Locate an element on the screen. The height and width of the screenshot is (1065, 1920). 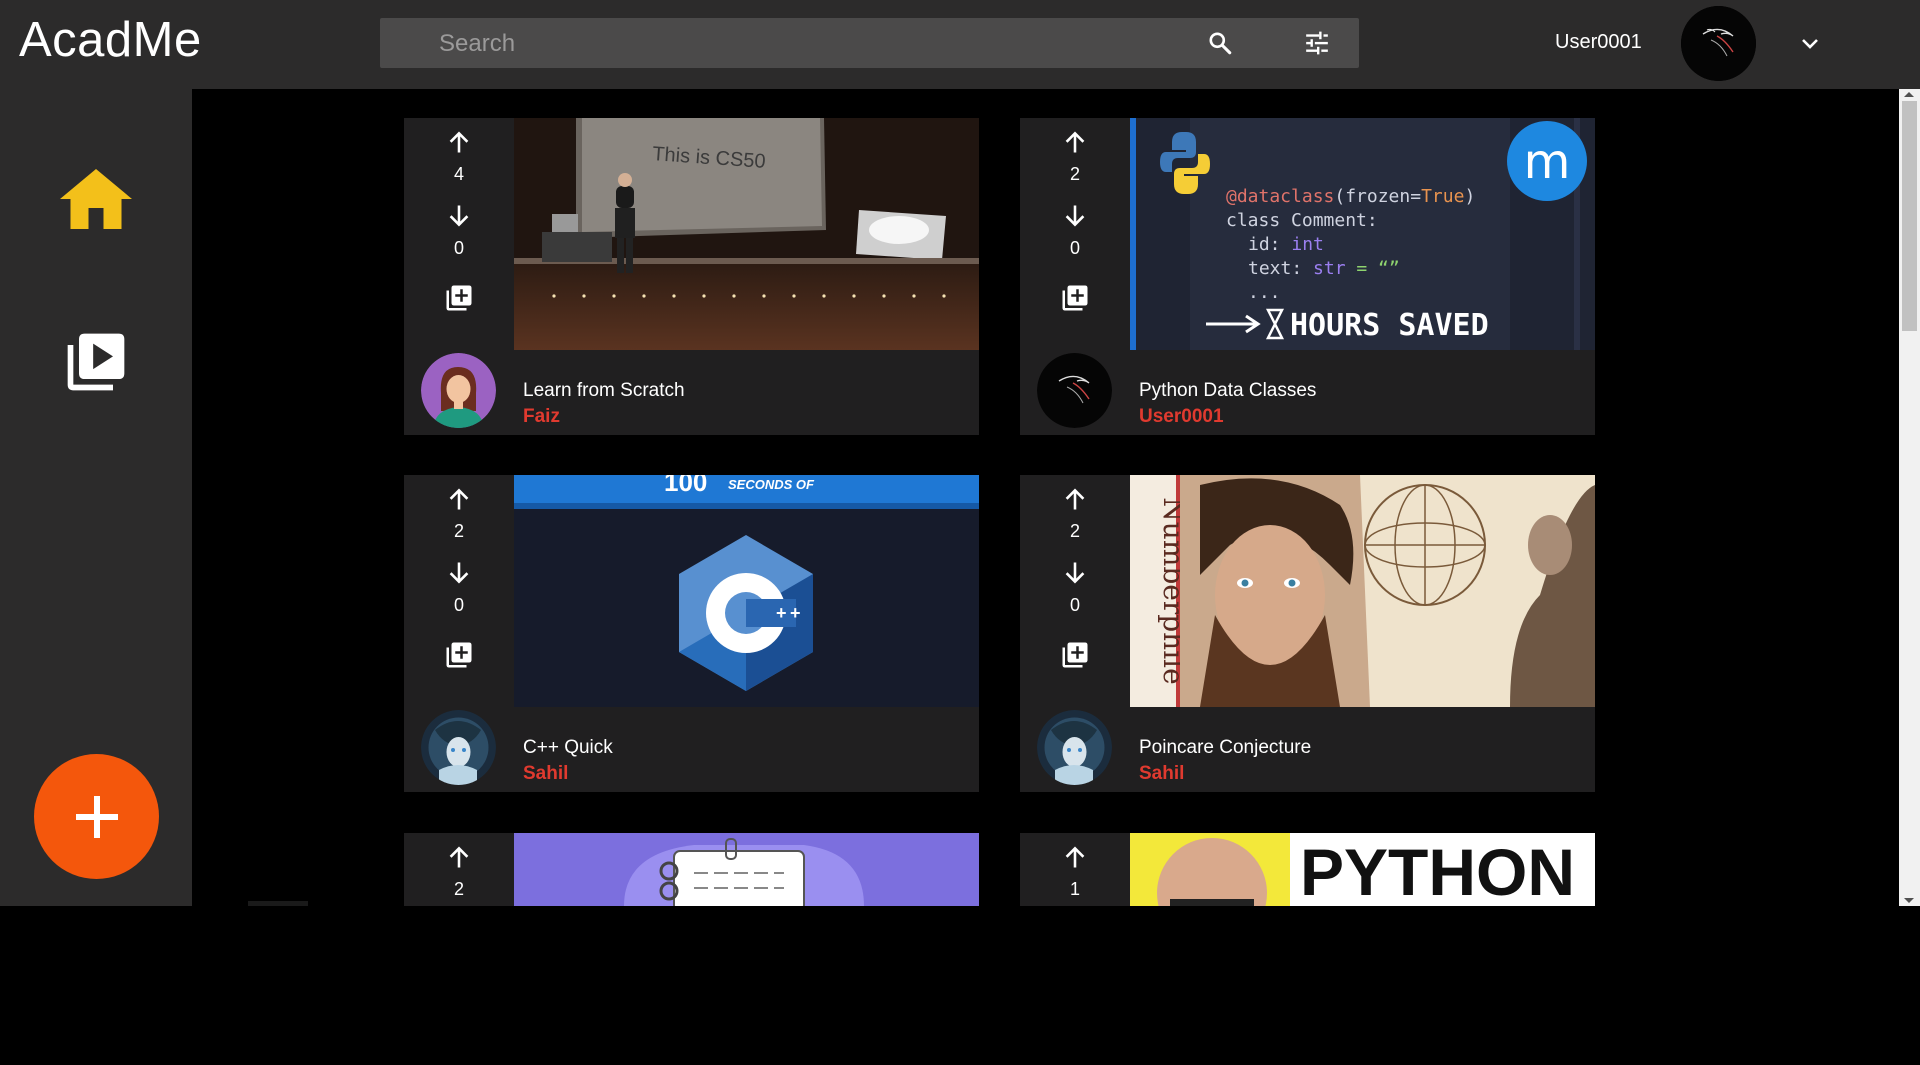
upvote-count: 4 is located at coordinates (458, 174).